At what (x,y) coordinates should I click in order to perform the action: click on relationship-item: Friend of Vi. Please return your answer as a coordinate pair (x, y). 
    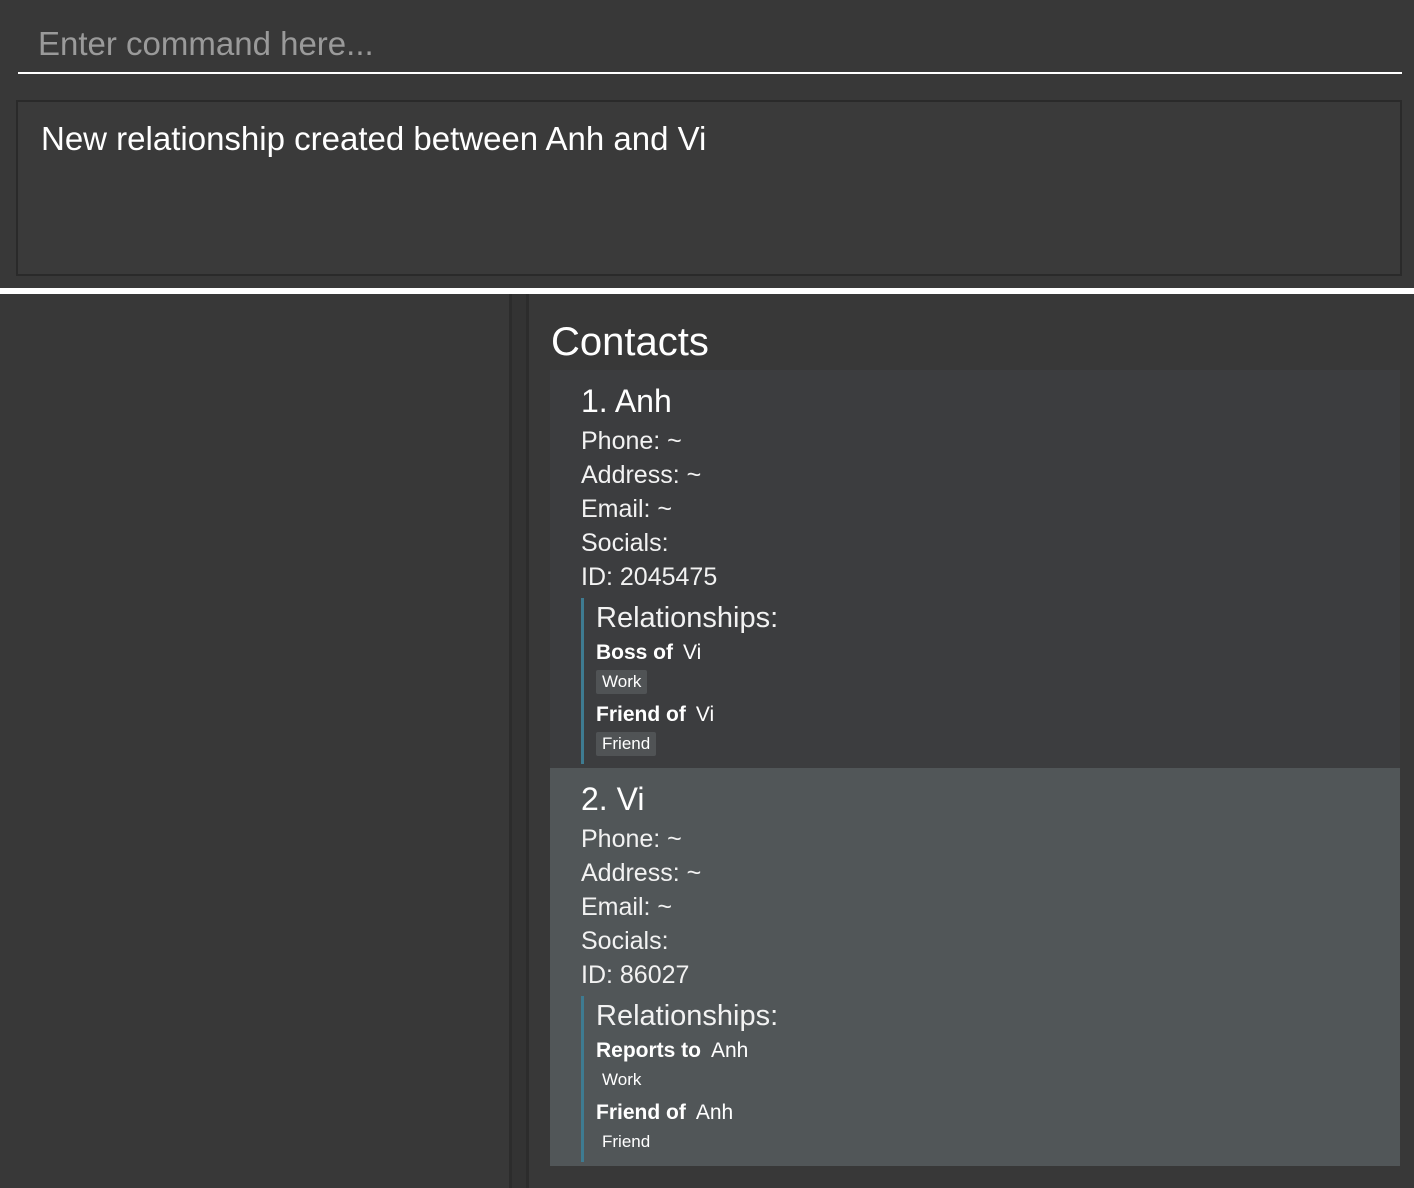
    Looking at the image, I should click on (998, 715).